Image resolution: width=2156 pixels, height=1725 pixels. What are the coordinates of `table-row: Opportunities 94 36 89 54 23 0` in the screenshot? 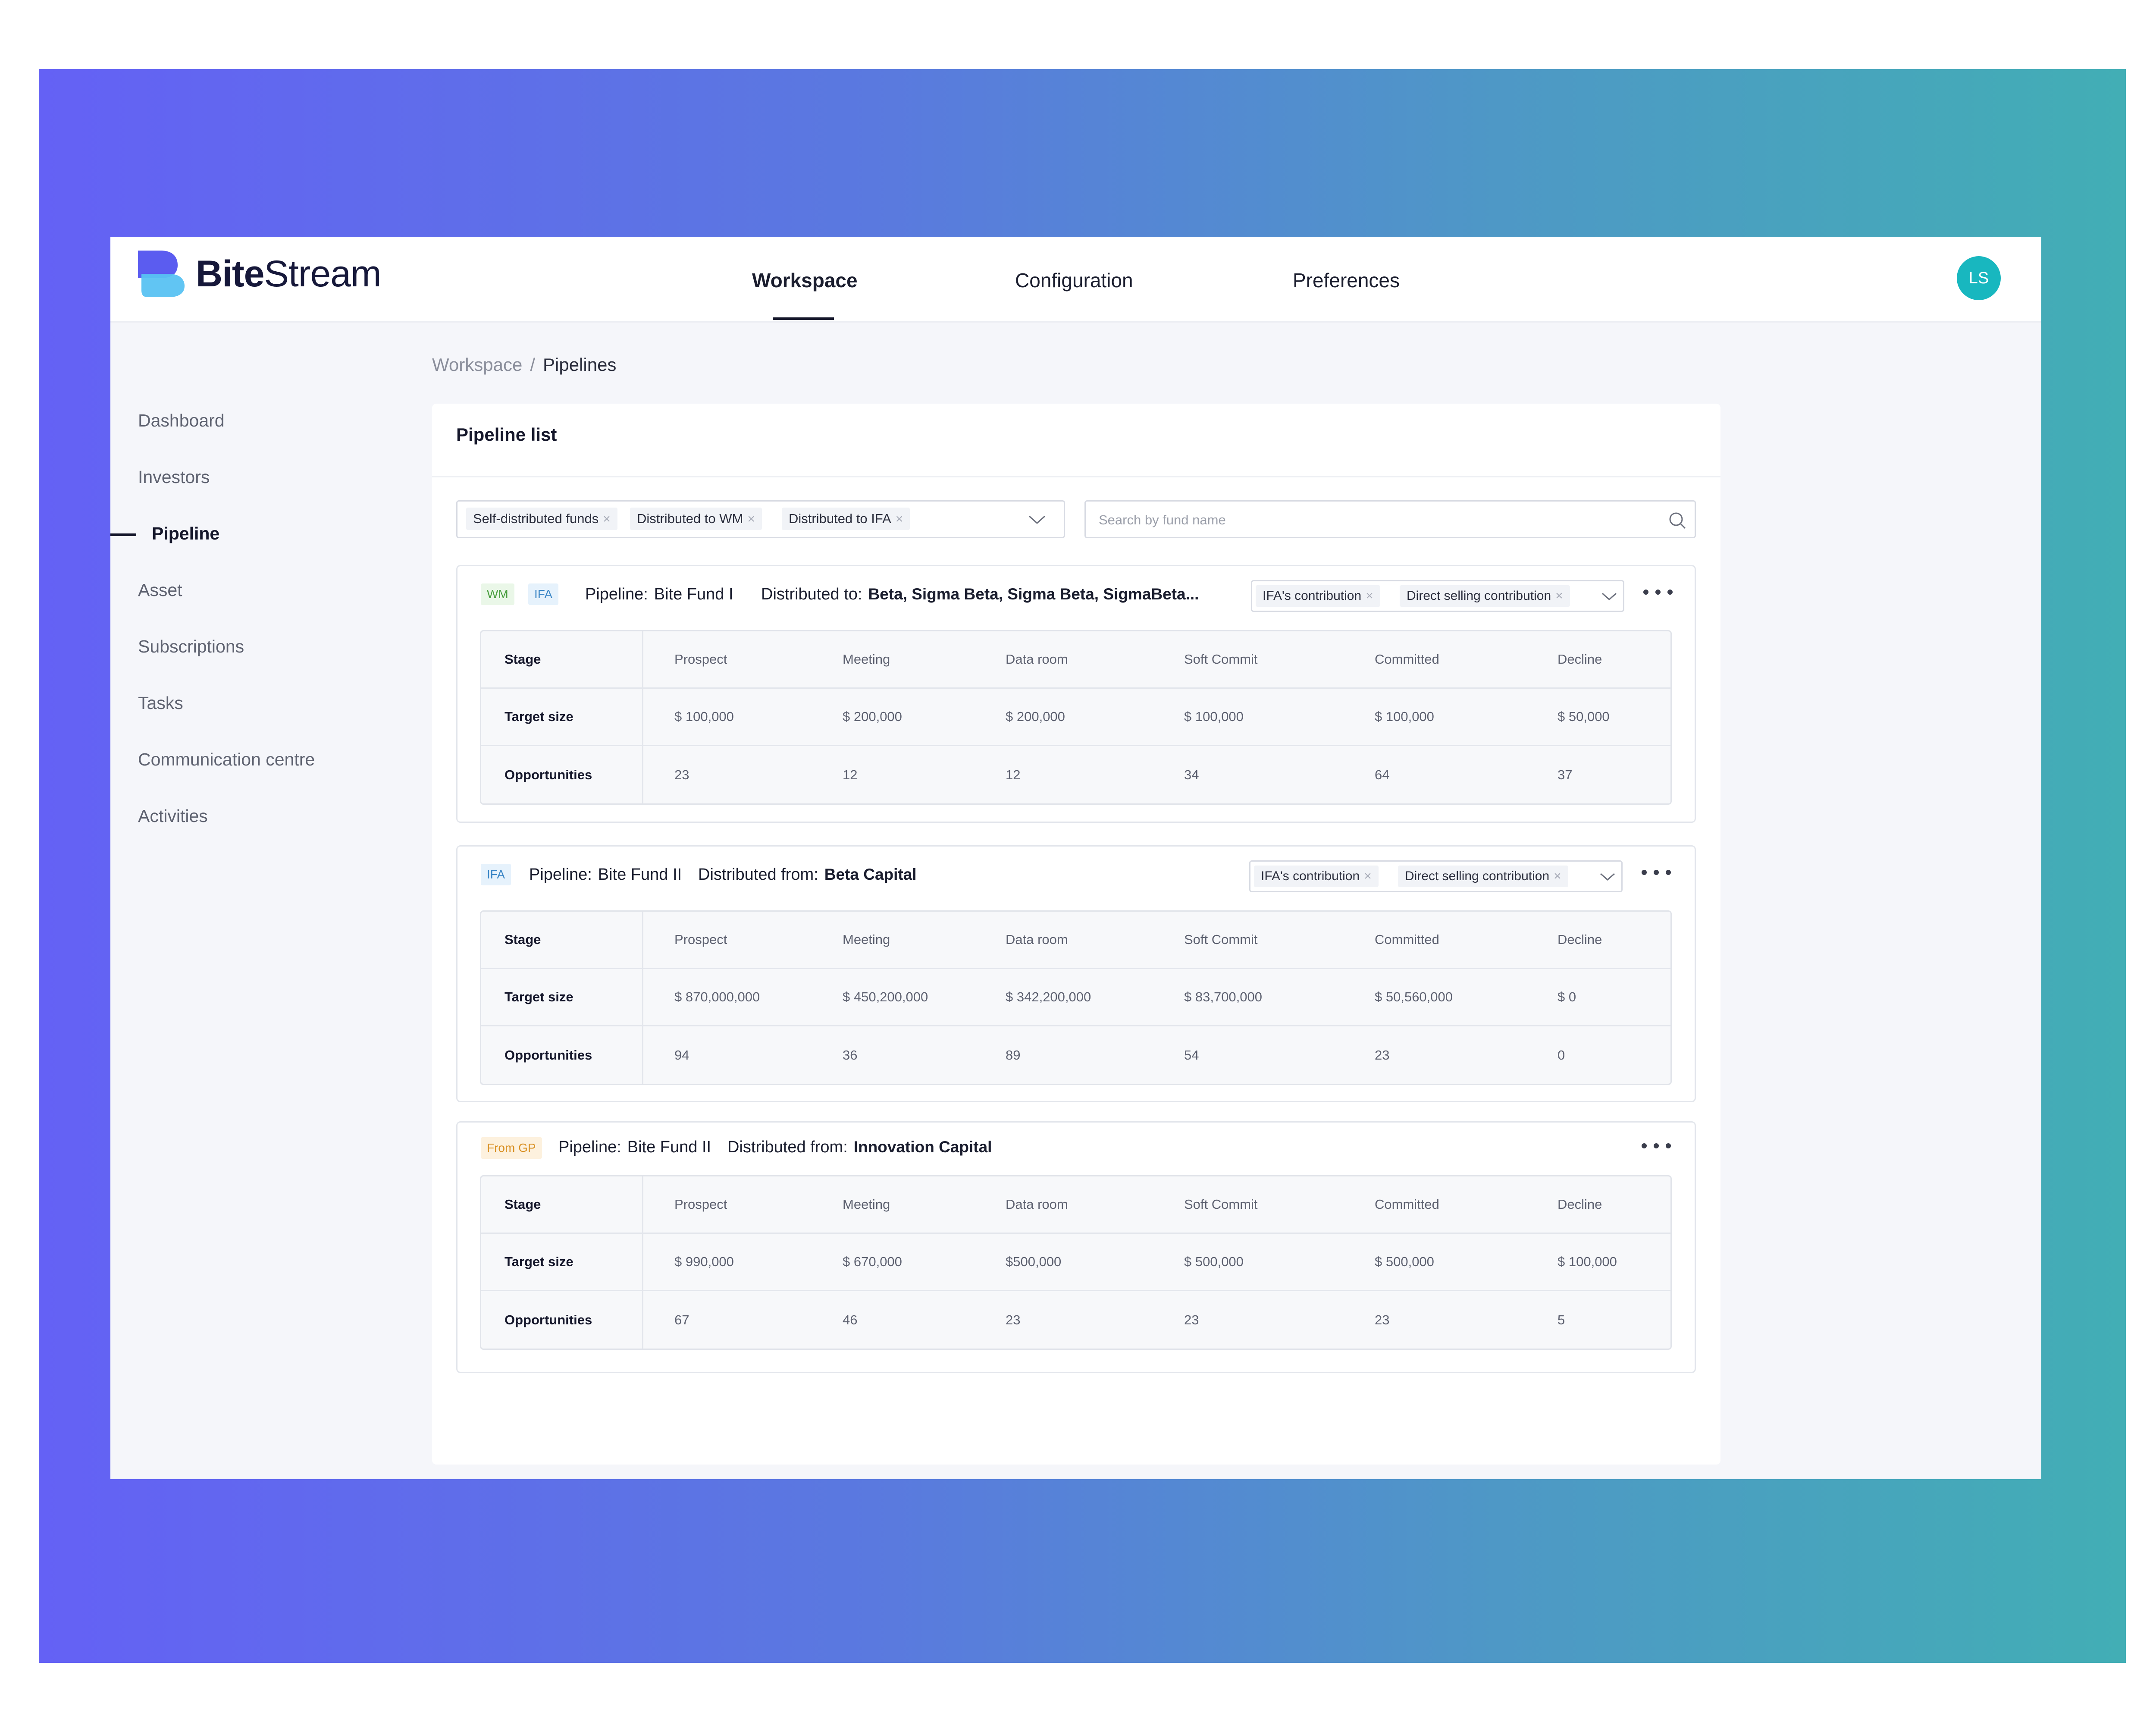 It's located at (1075, 1055).